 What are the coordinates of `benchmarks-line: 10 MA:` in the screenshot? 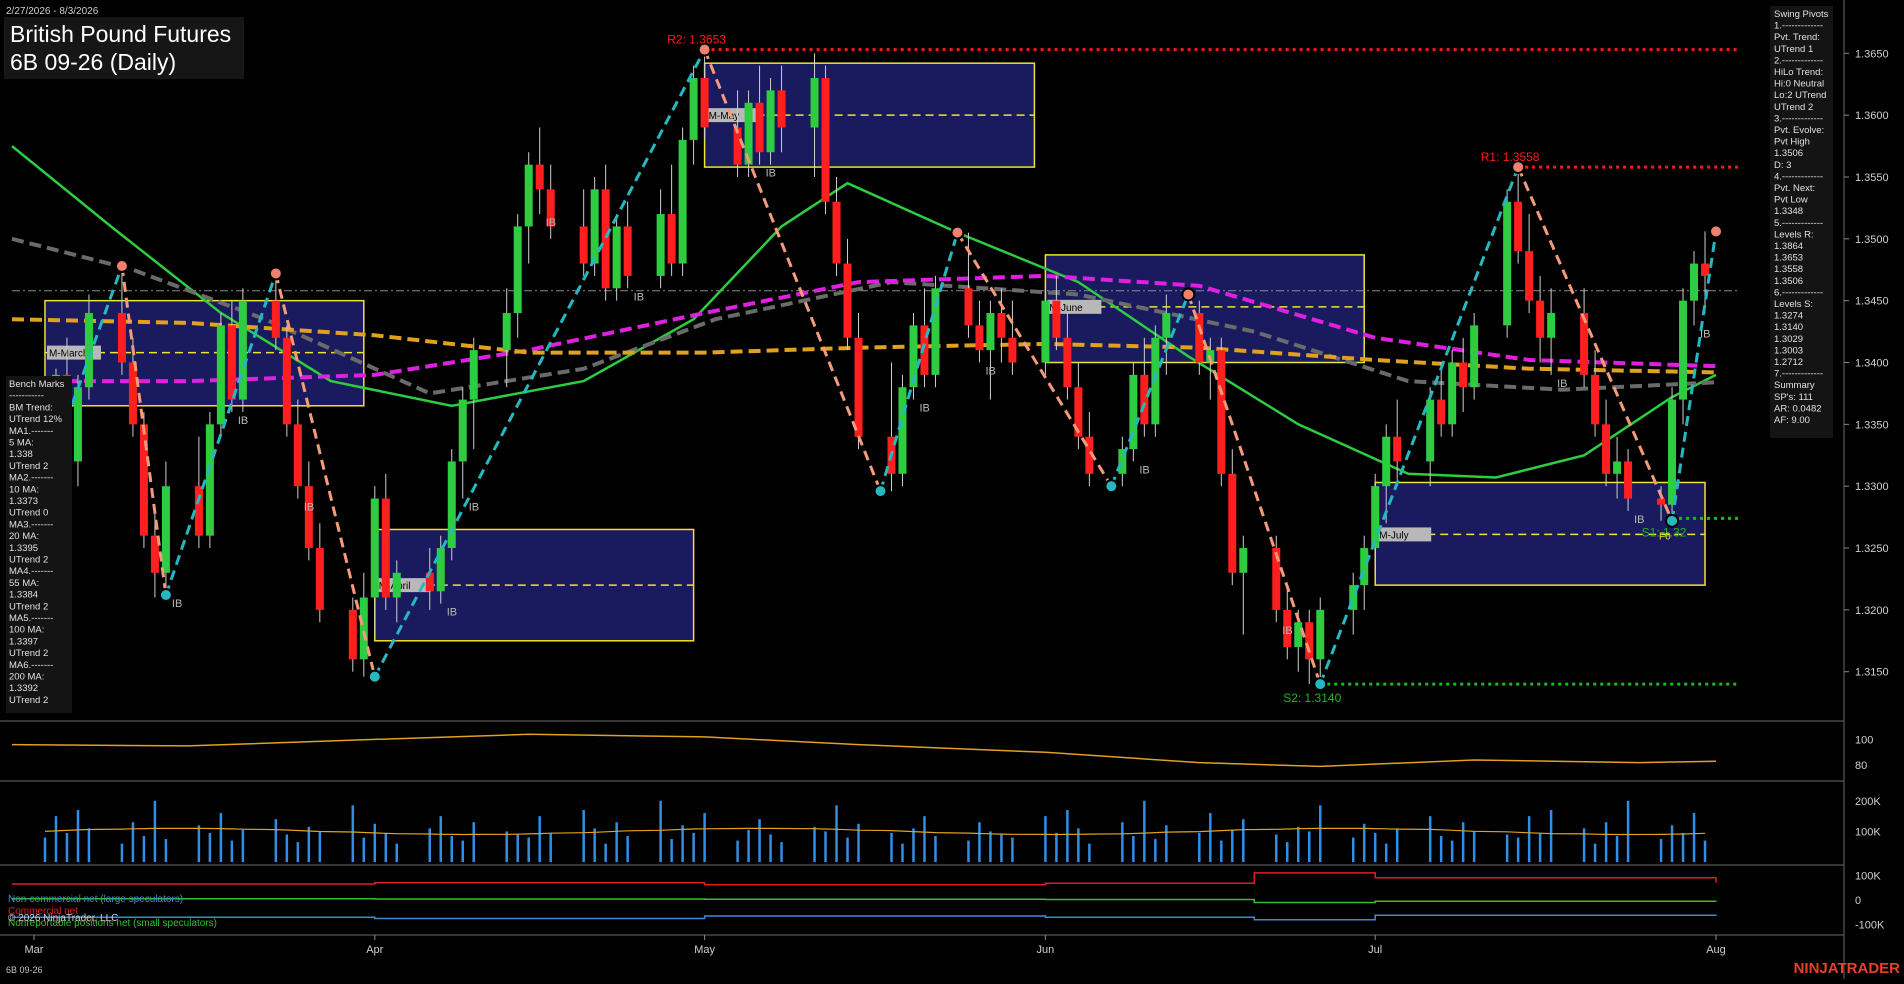 It's located at (24, 489).